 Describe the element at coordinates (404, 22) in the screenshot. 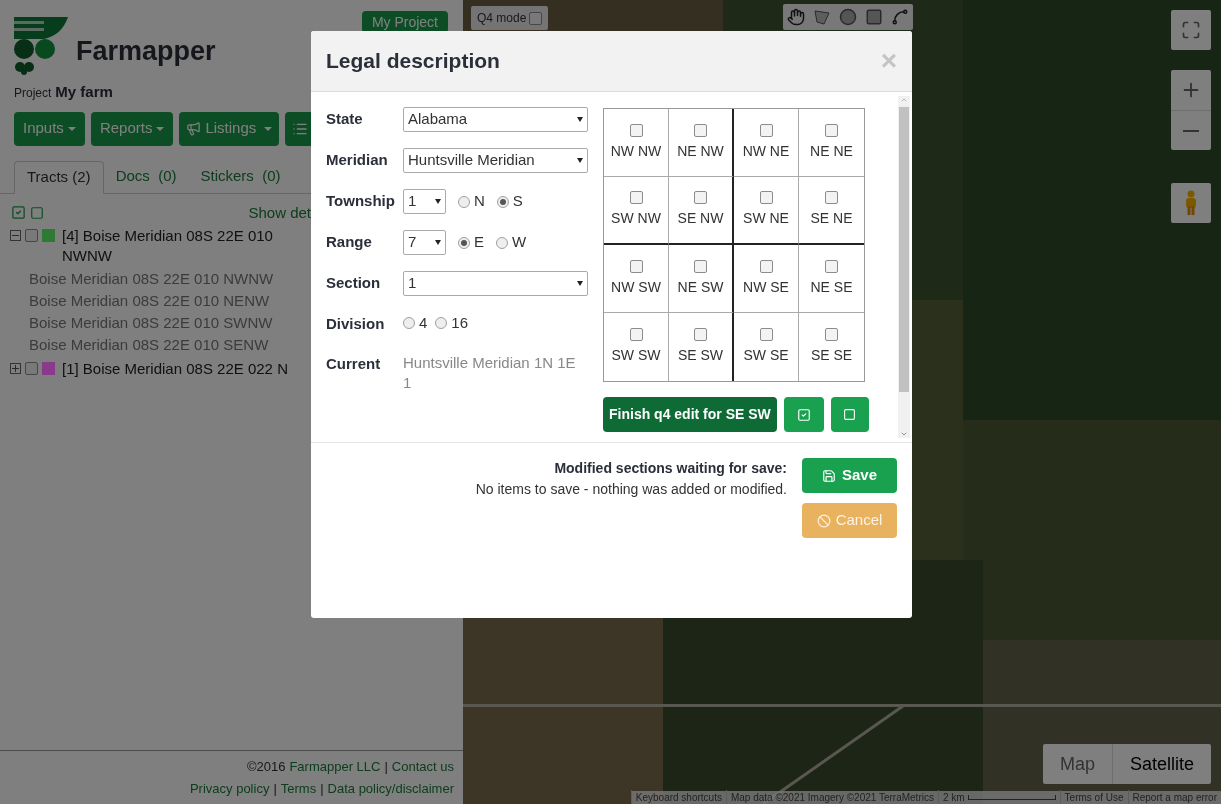

I see `my-project-button: My Project` at that location.